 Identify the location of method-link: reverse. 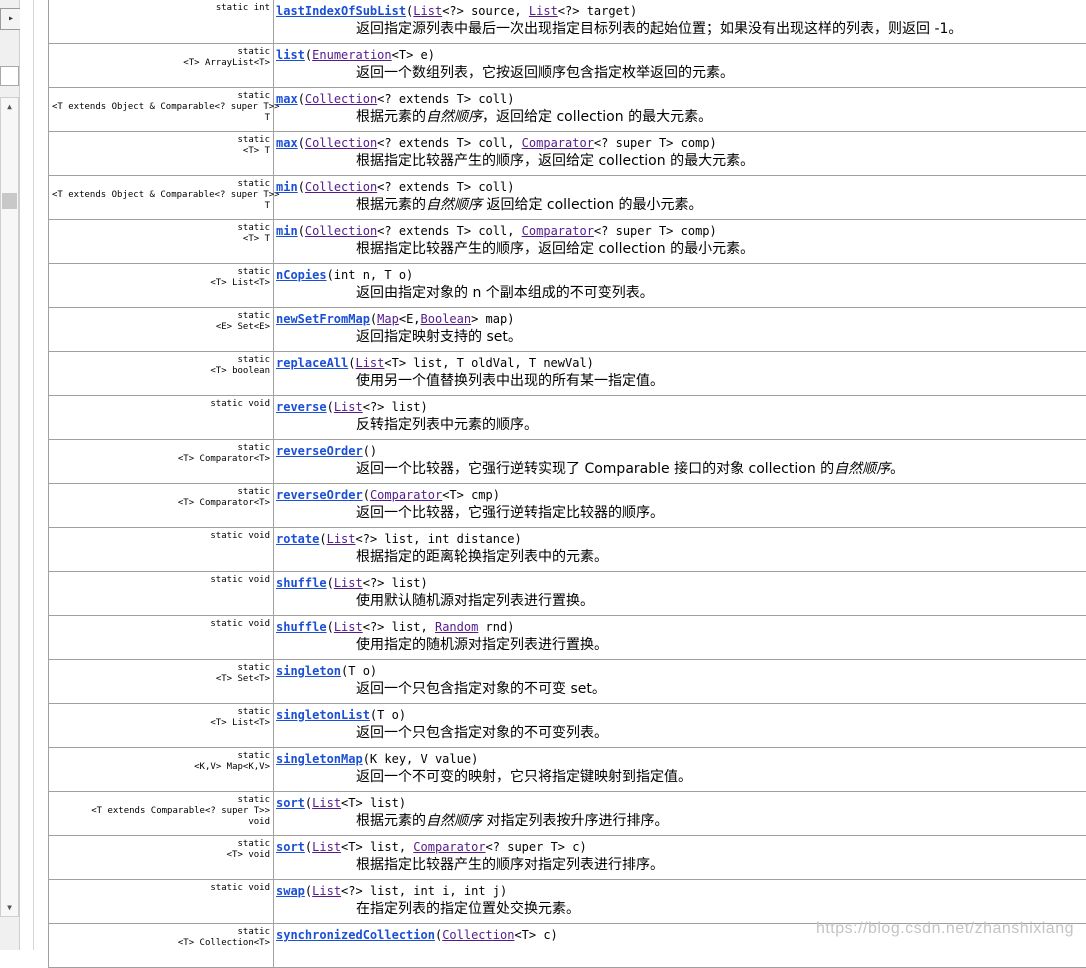
(301, 407).